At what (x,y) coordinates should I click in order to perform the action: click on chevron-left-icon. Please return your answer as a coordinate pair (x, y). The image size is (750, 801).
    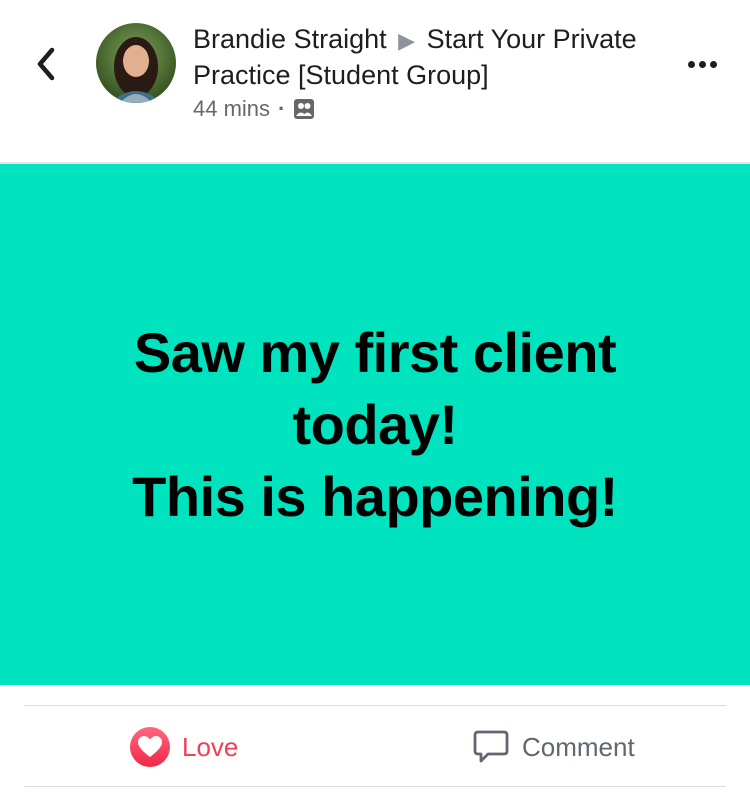
    Looking at the image, I should click on (46, 64).